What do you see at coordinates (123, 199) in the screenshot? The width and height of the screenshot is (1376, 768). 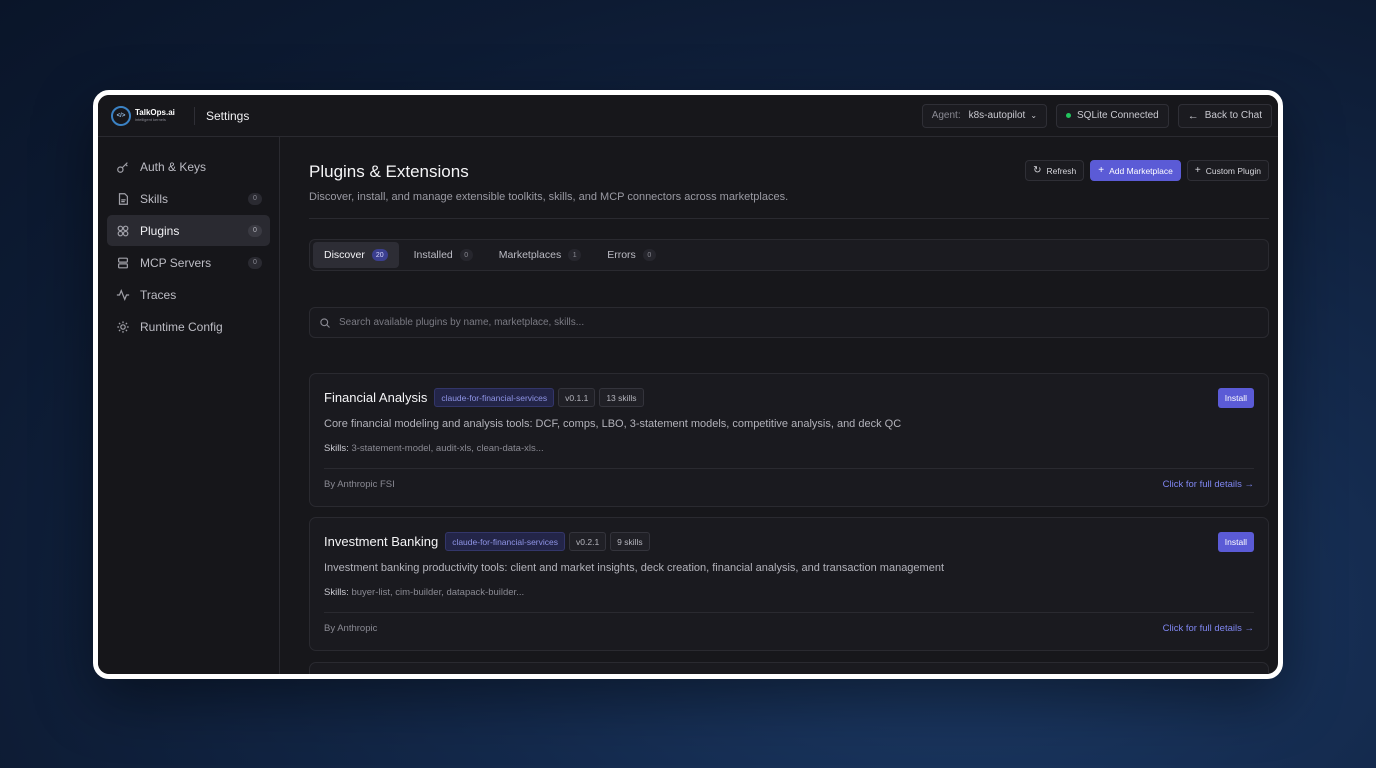 I see `file-icon` at bounding box center [123, 199].